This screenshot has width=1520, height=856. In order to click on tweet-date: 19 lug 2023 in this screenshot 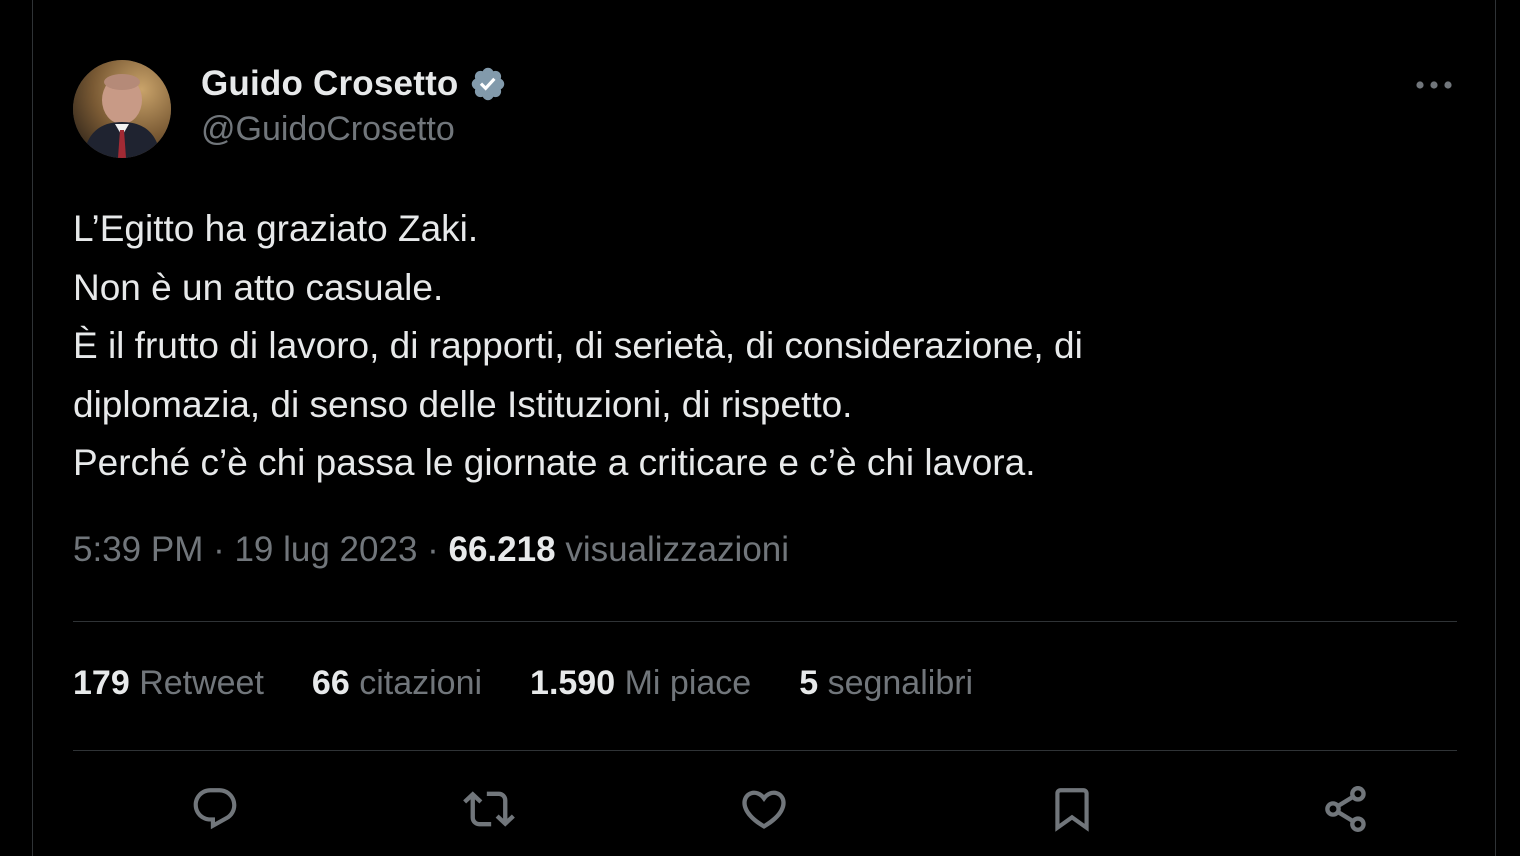, I will do `click(325, 549)`.